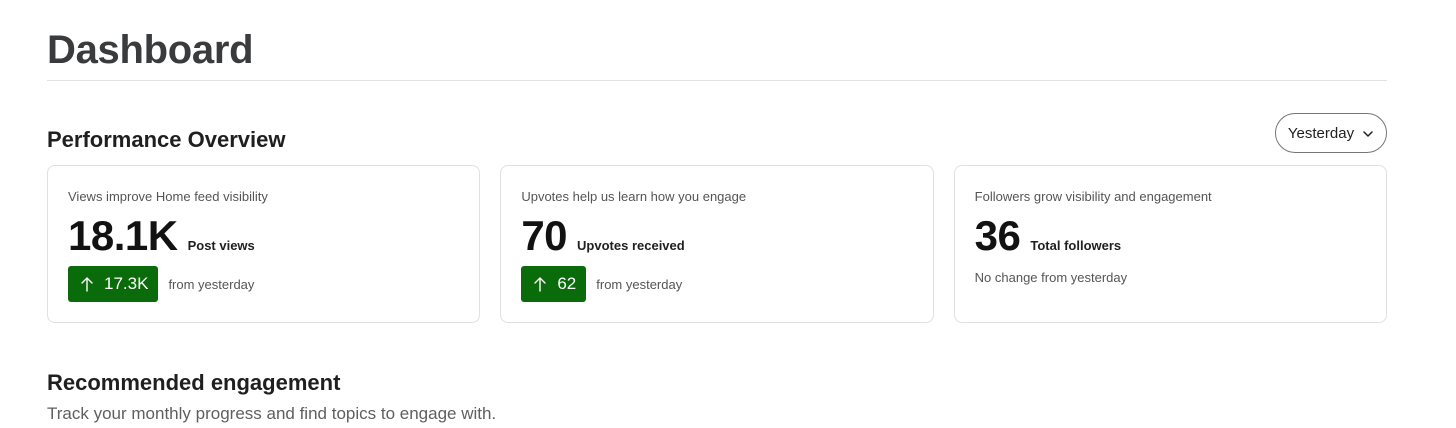  I want to click on title-divider, so click(717, 80).